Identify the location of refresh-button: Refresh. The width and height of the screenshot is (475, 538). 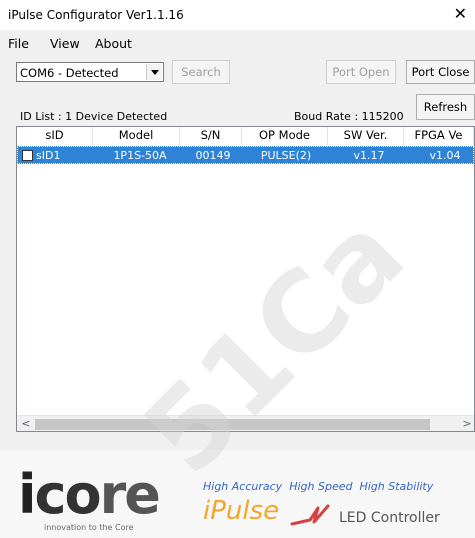
(445, 107).